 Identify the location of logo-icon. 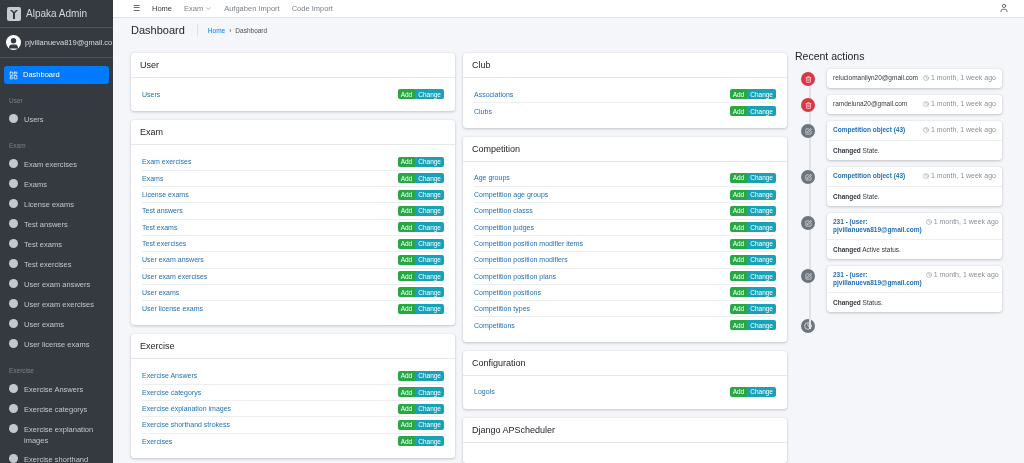
(14, 13).